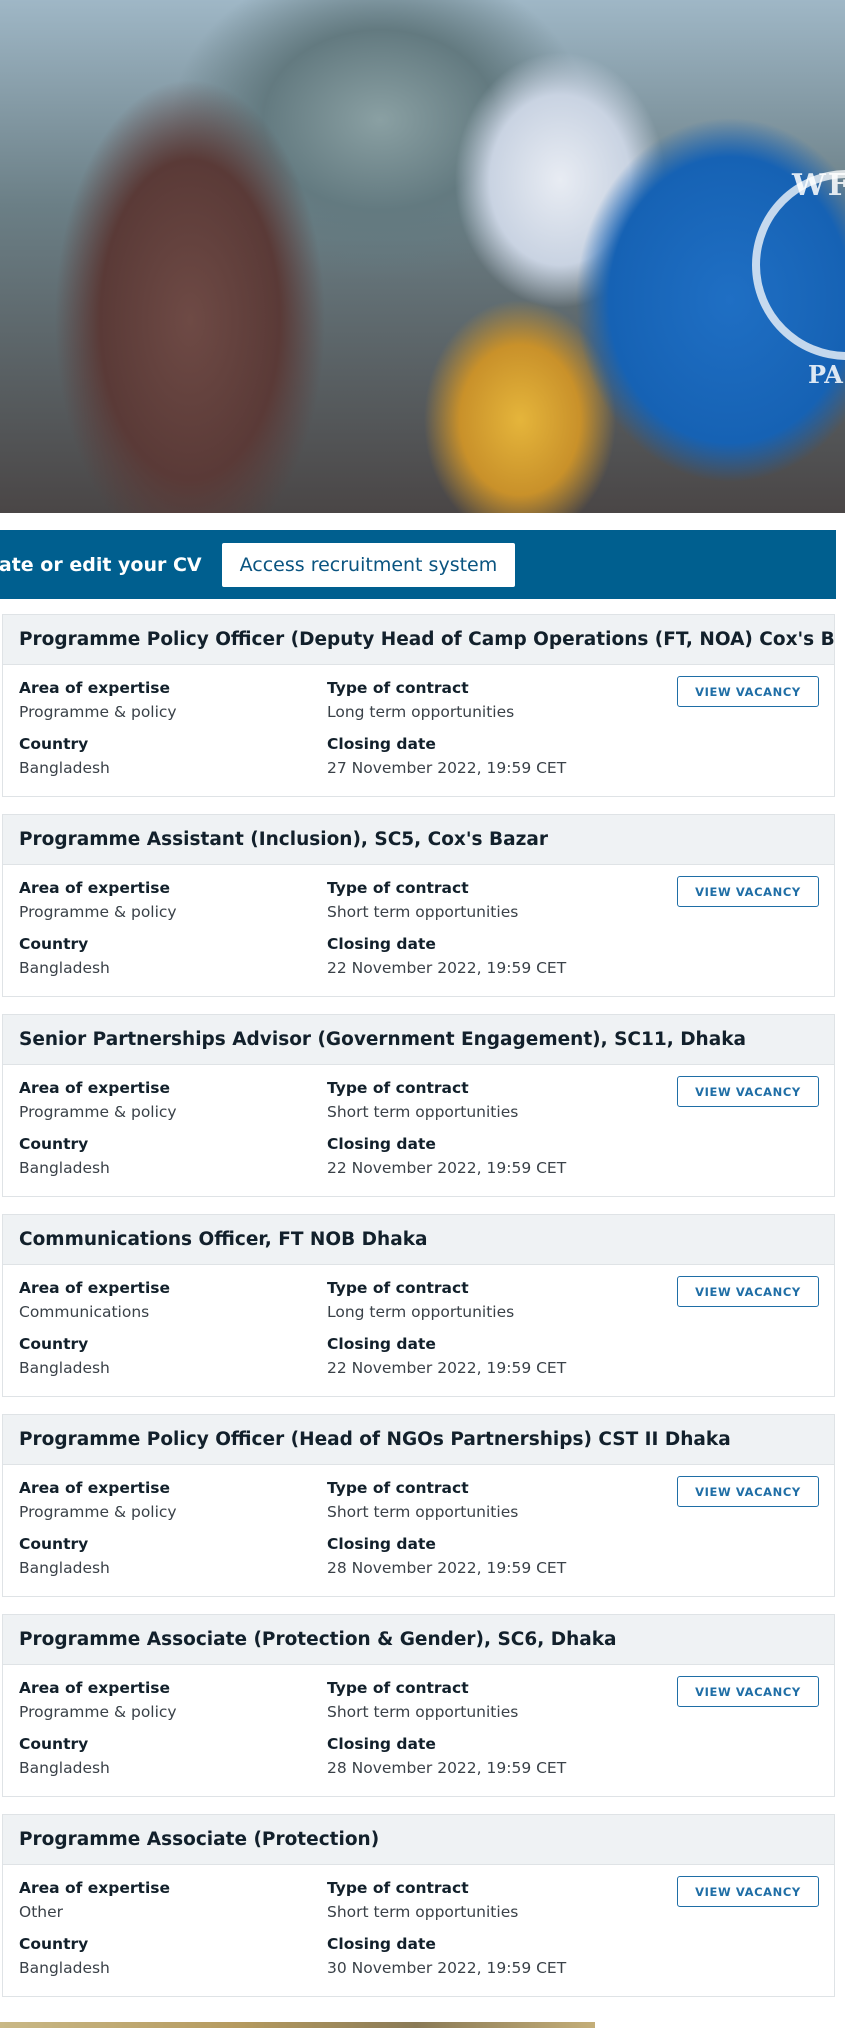  Describe the element at coordinates (447, 768) in the screenshot. I see `closing-value: 27 November 2022, 19:59 CET` at that location.